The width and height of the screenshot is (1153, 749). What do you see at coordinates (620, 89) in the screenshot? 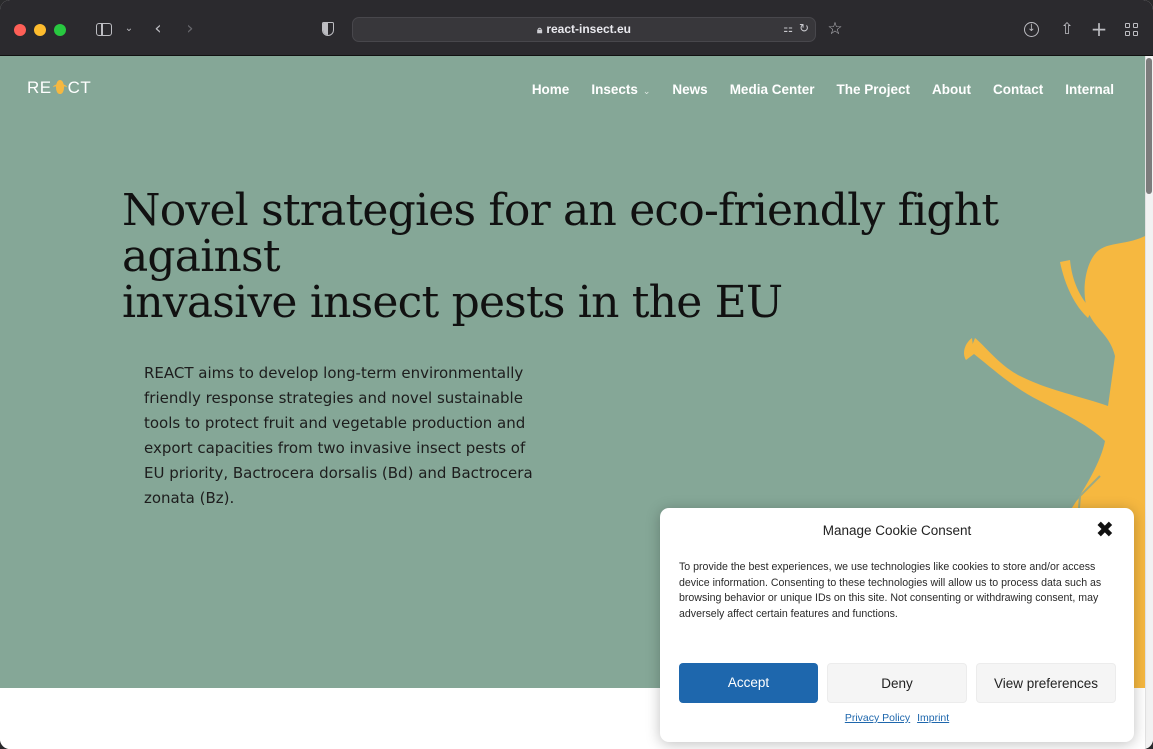
I see `nav-insects: Insects ⌄` at bounding box center [620, 89].